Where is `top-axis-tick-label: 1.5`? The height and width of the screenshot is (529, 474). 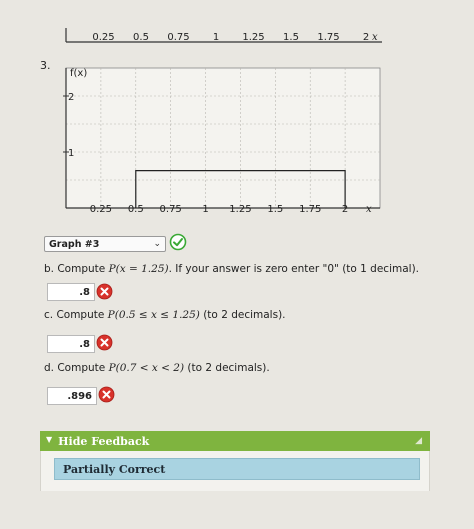
top-axis-tick-label: 1.5 is located at coordinates (291, 37).